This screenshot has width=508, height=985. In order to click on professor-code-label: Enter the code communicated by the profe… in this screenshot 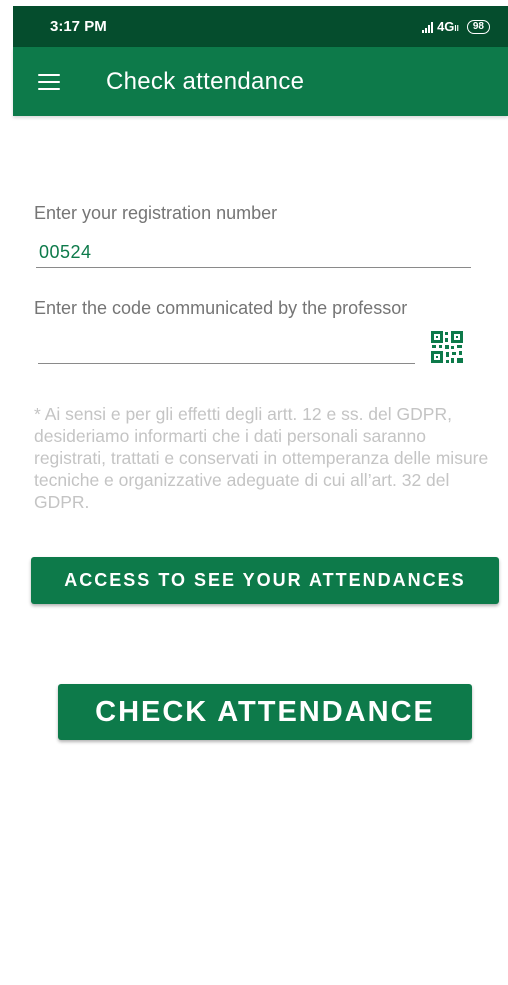, I will do `click(221, 308)`.